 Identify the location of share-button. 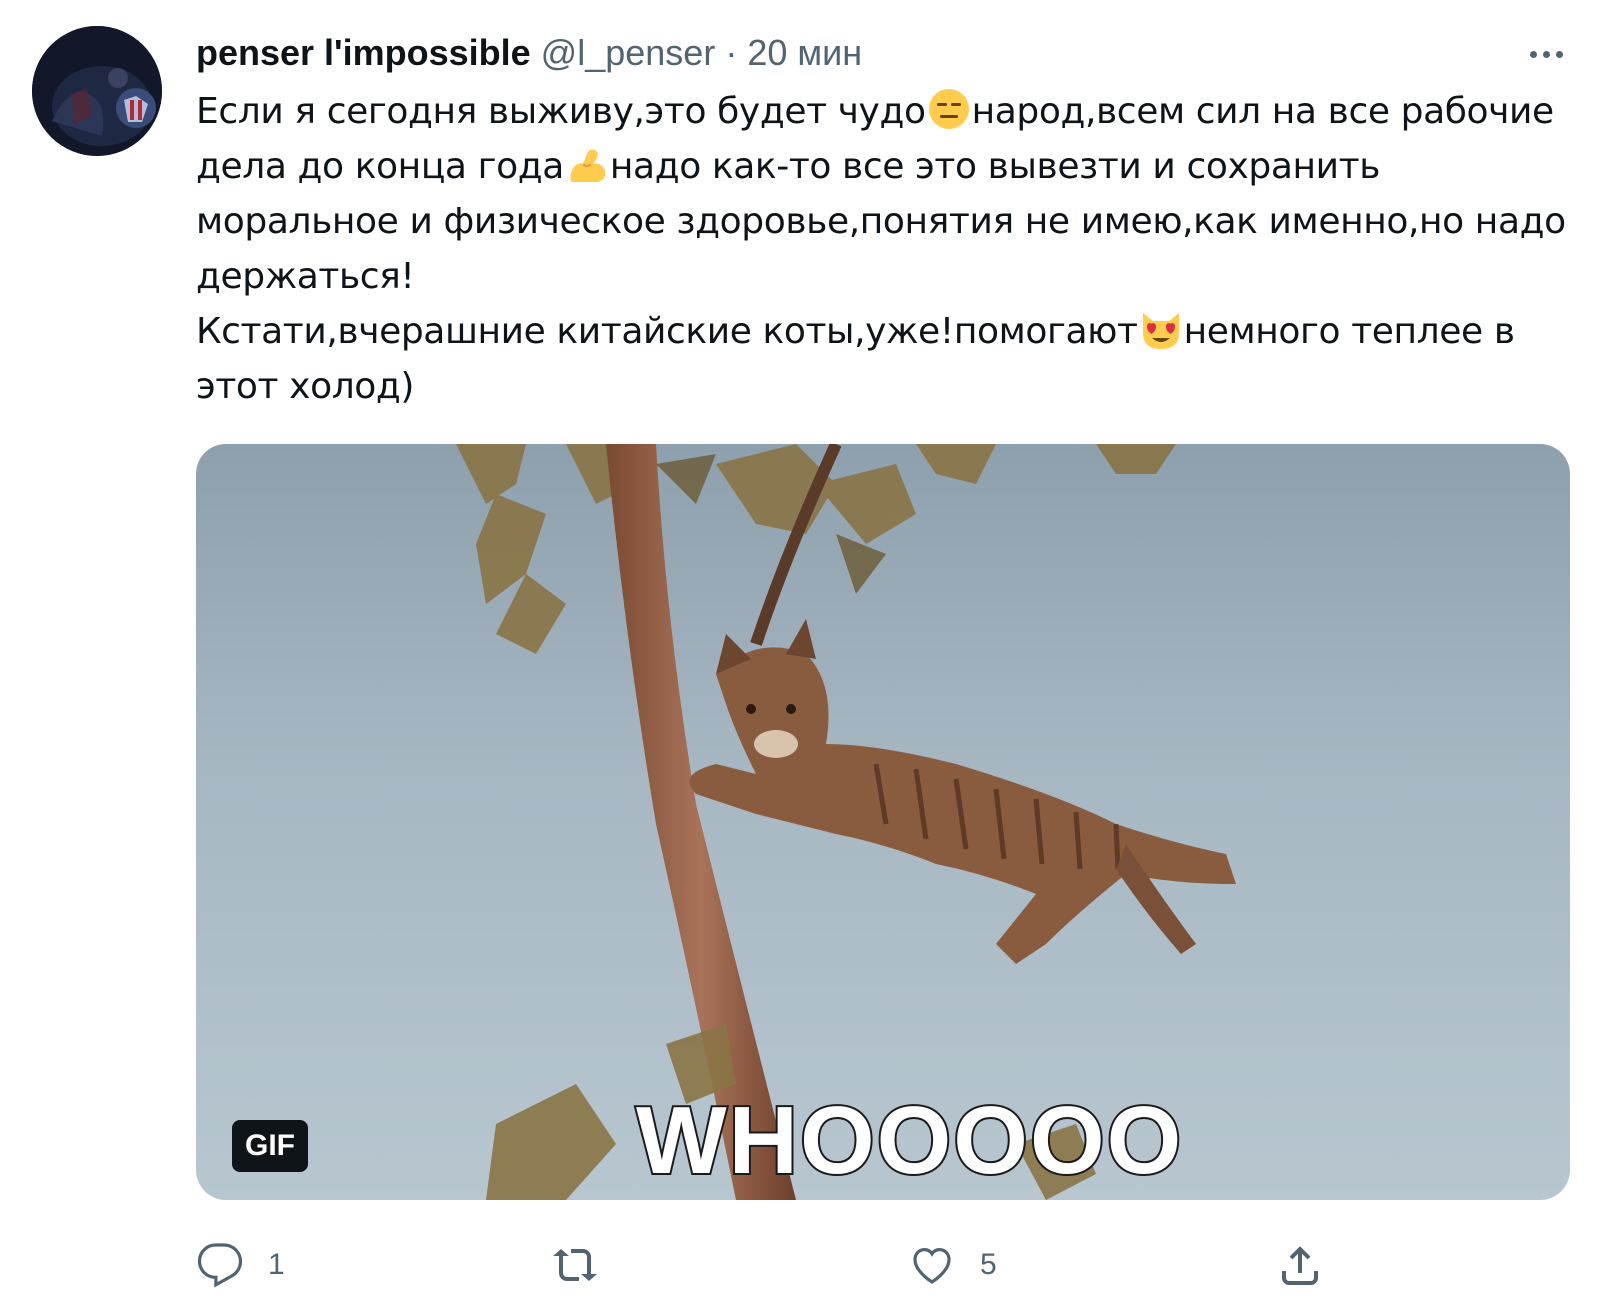
(1300, 1265).